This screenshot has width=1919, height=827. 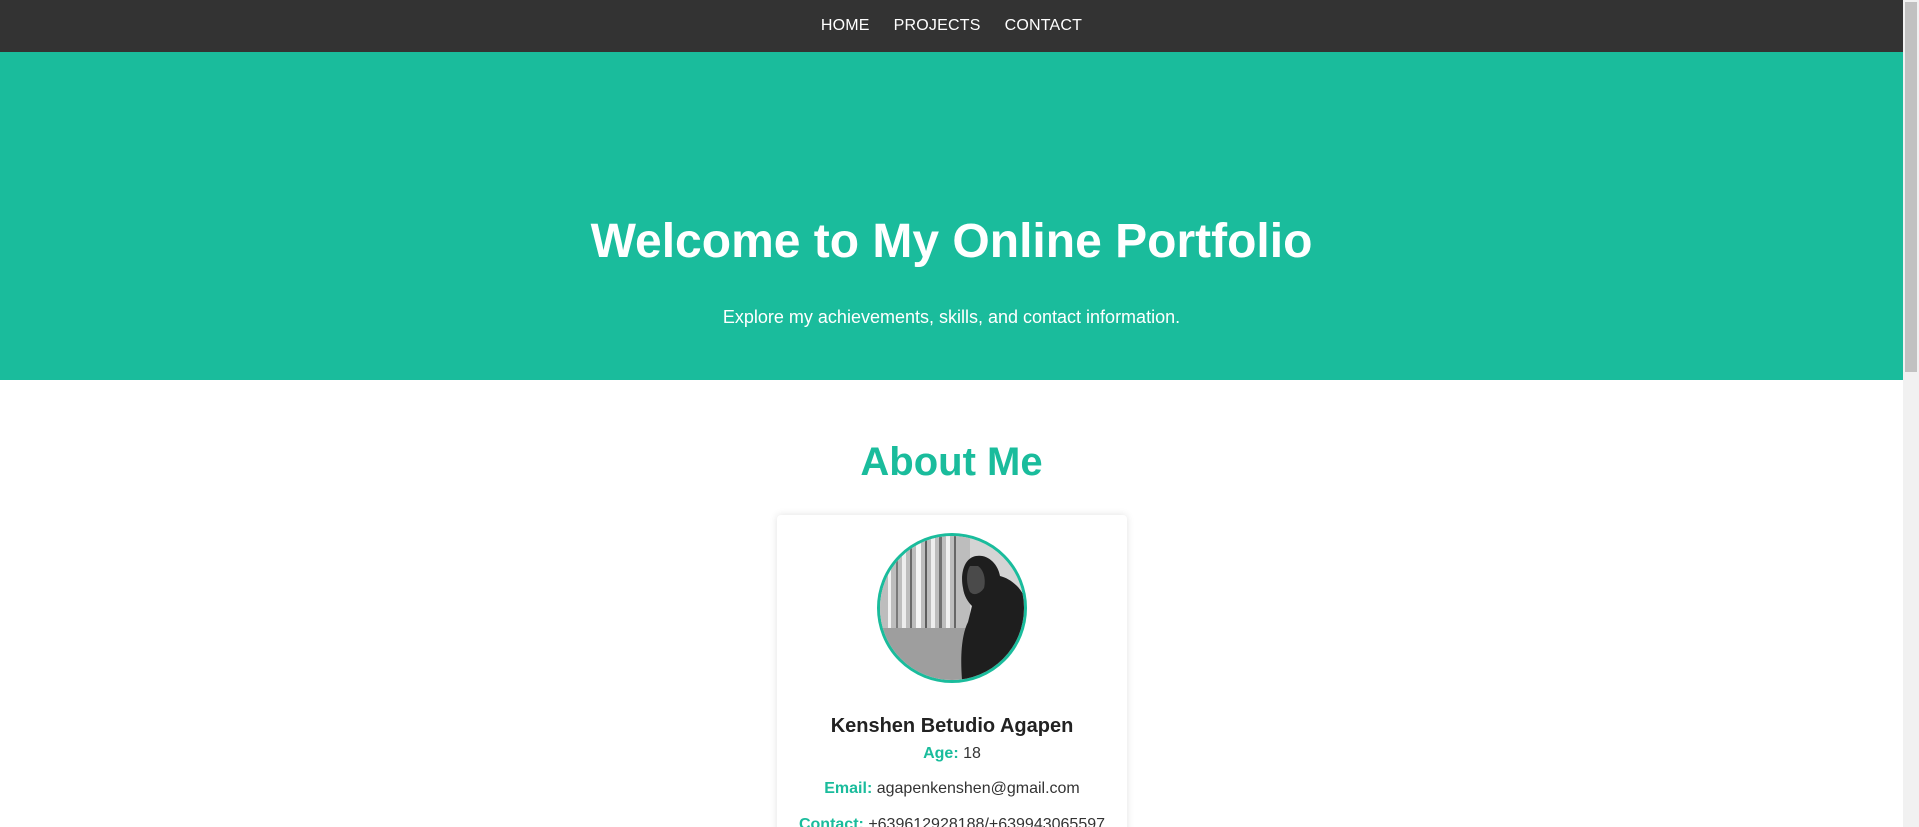 I want to click on profile-age: Age: 18, so click(x=952, y=754).